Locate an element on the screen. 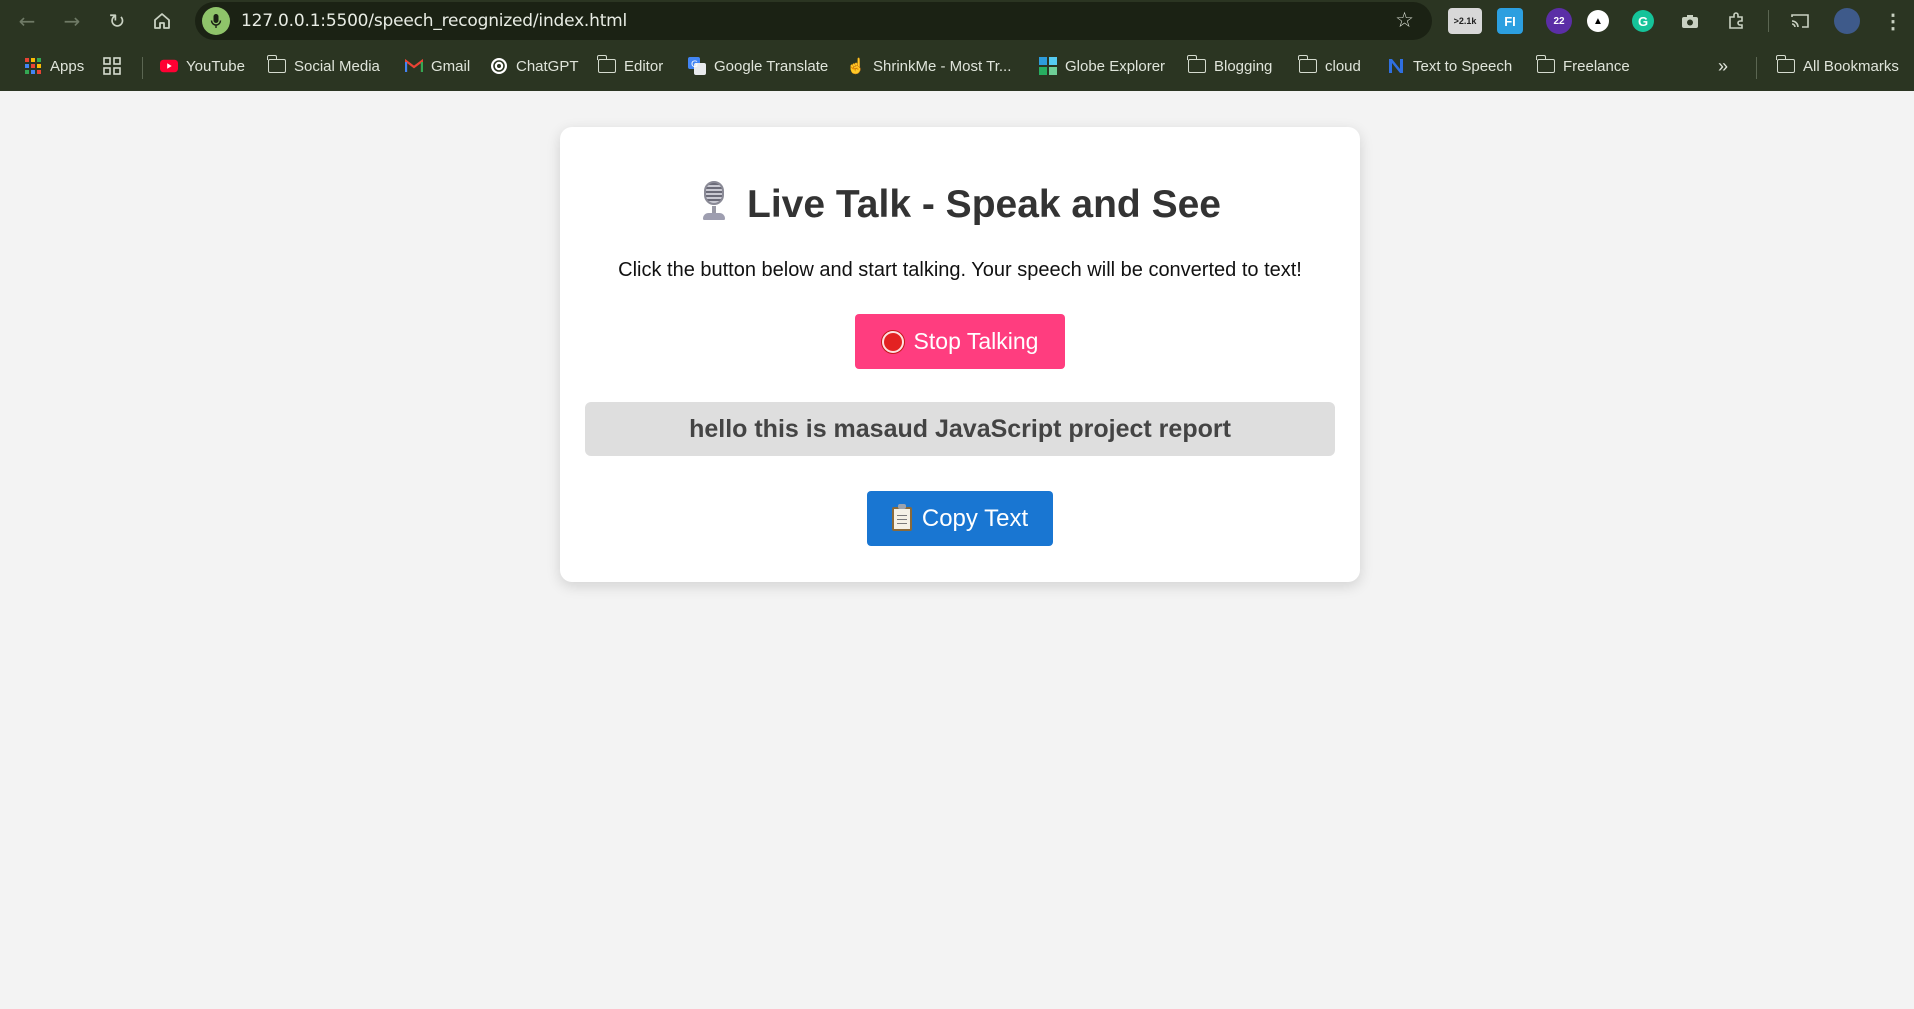  copy-button-label: Copy Text is located at coordinates (975, 518).